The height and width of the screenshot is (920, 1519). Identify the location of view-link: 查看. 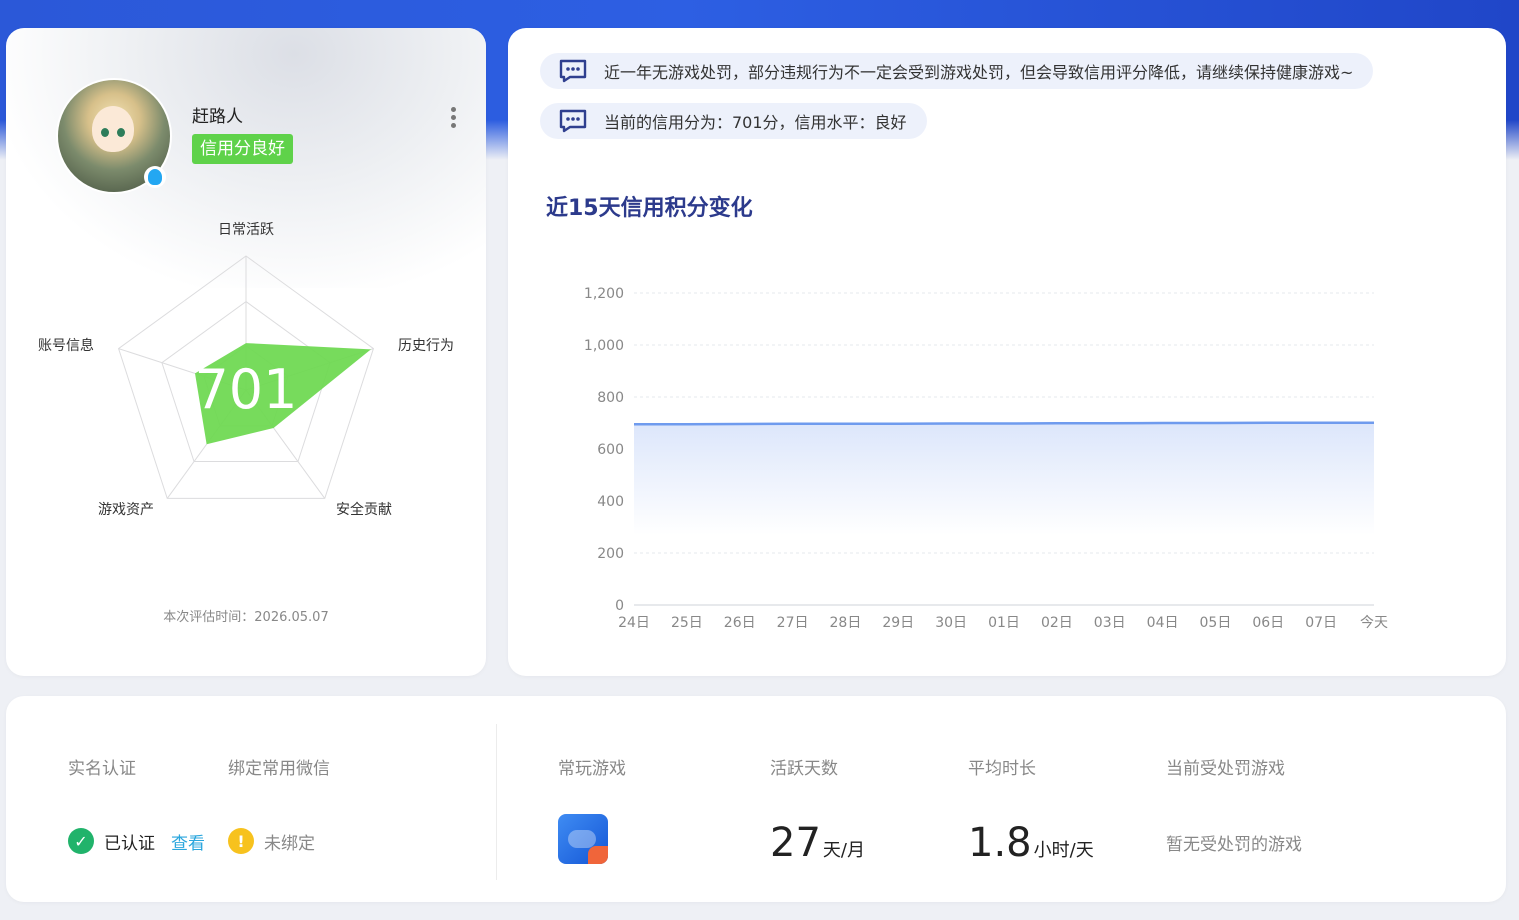
(188, 841).